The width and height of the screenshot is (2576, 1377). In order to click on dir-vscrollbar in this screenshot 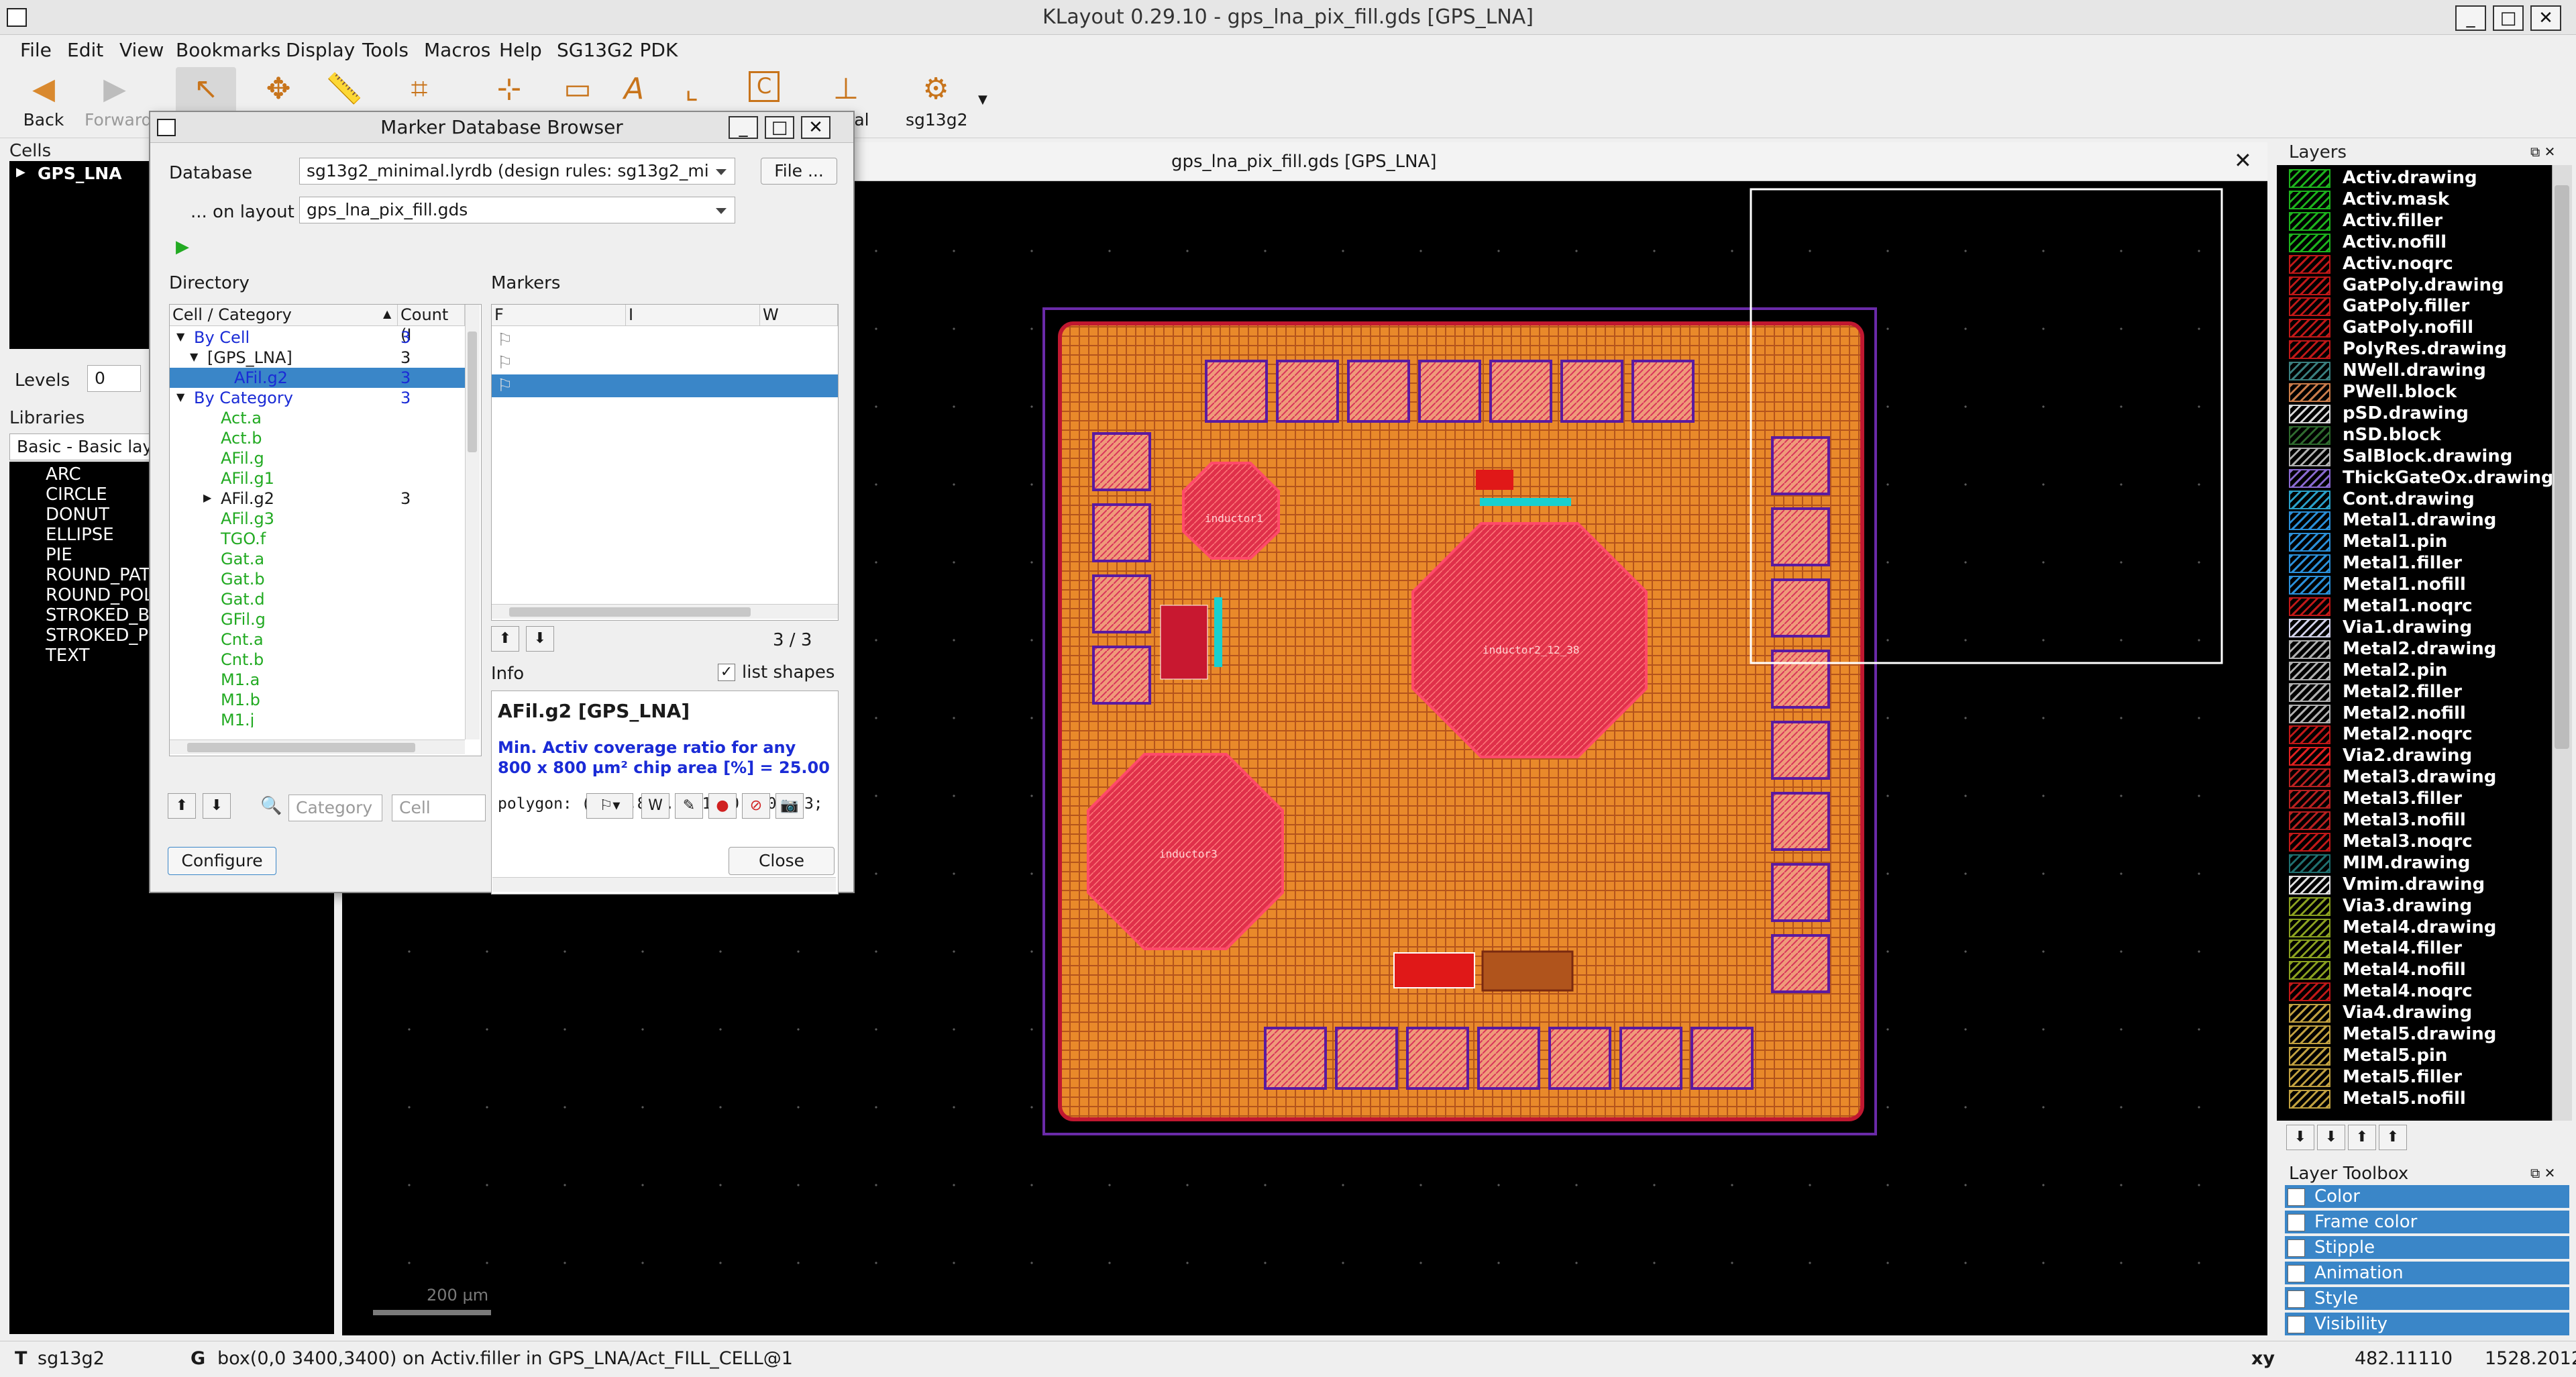, I will do `click(472, 522)`.